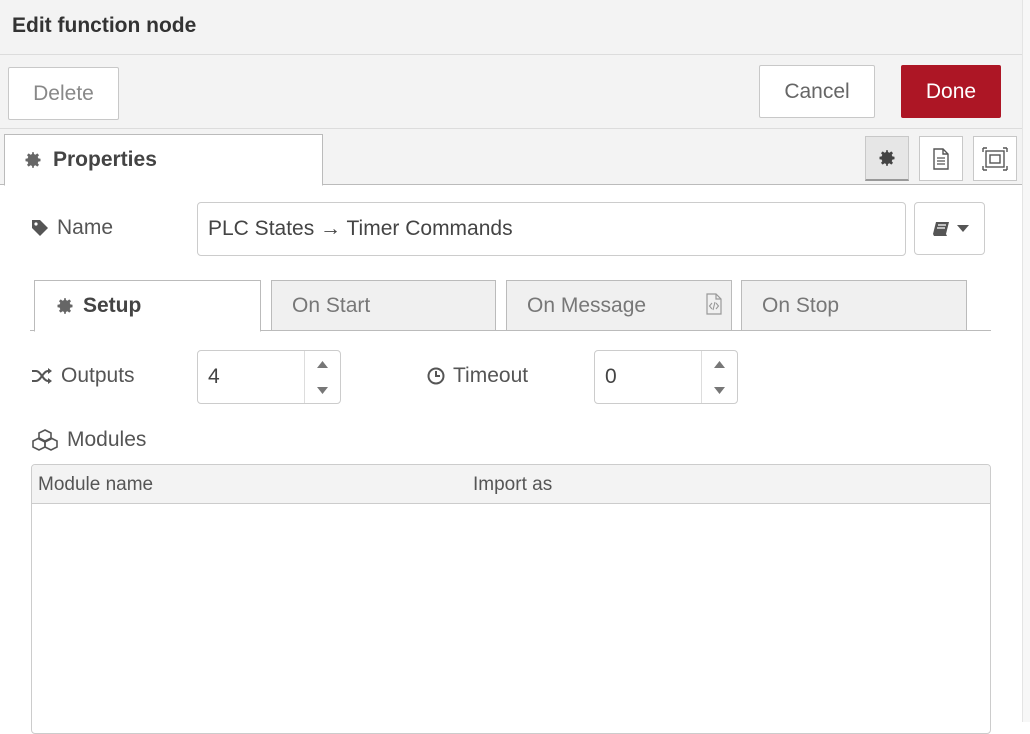 This screenshot has width=1030, height=734. Describe the element at coordinates (941, 229) in the screenshot. I see `book-icon` at that location.